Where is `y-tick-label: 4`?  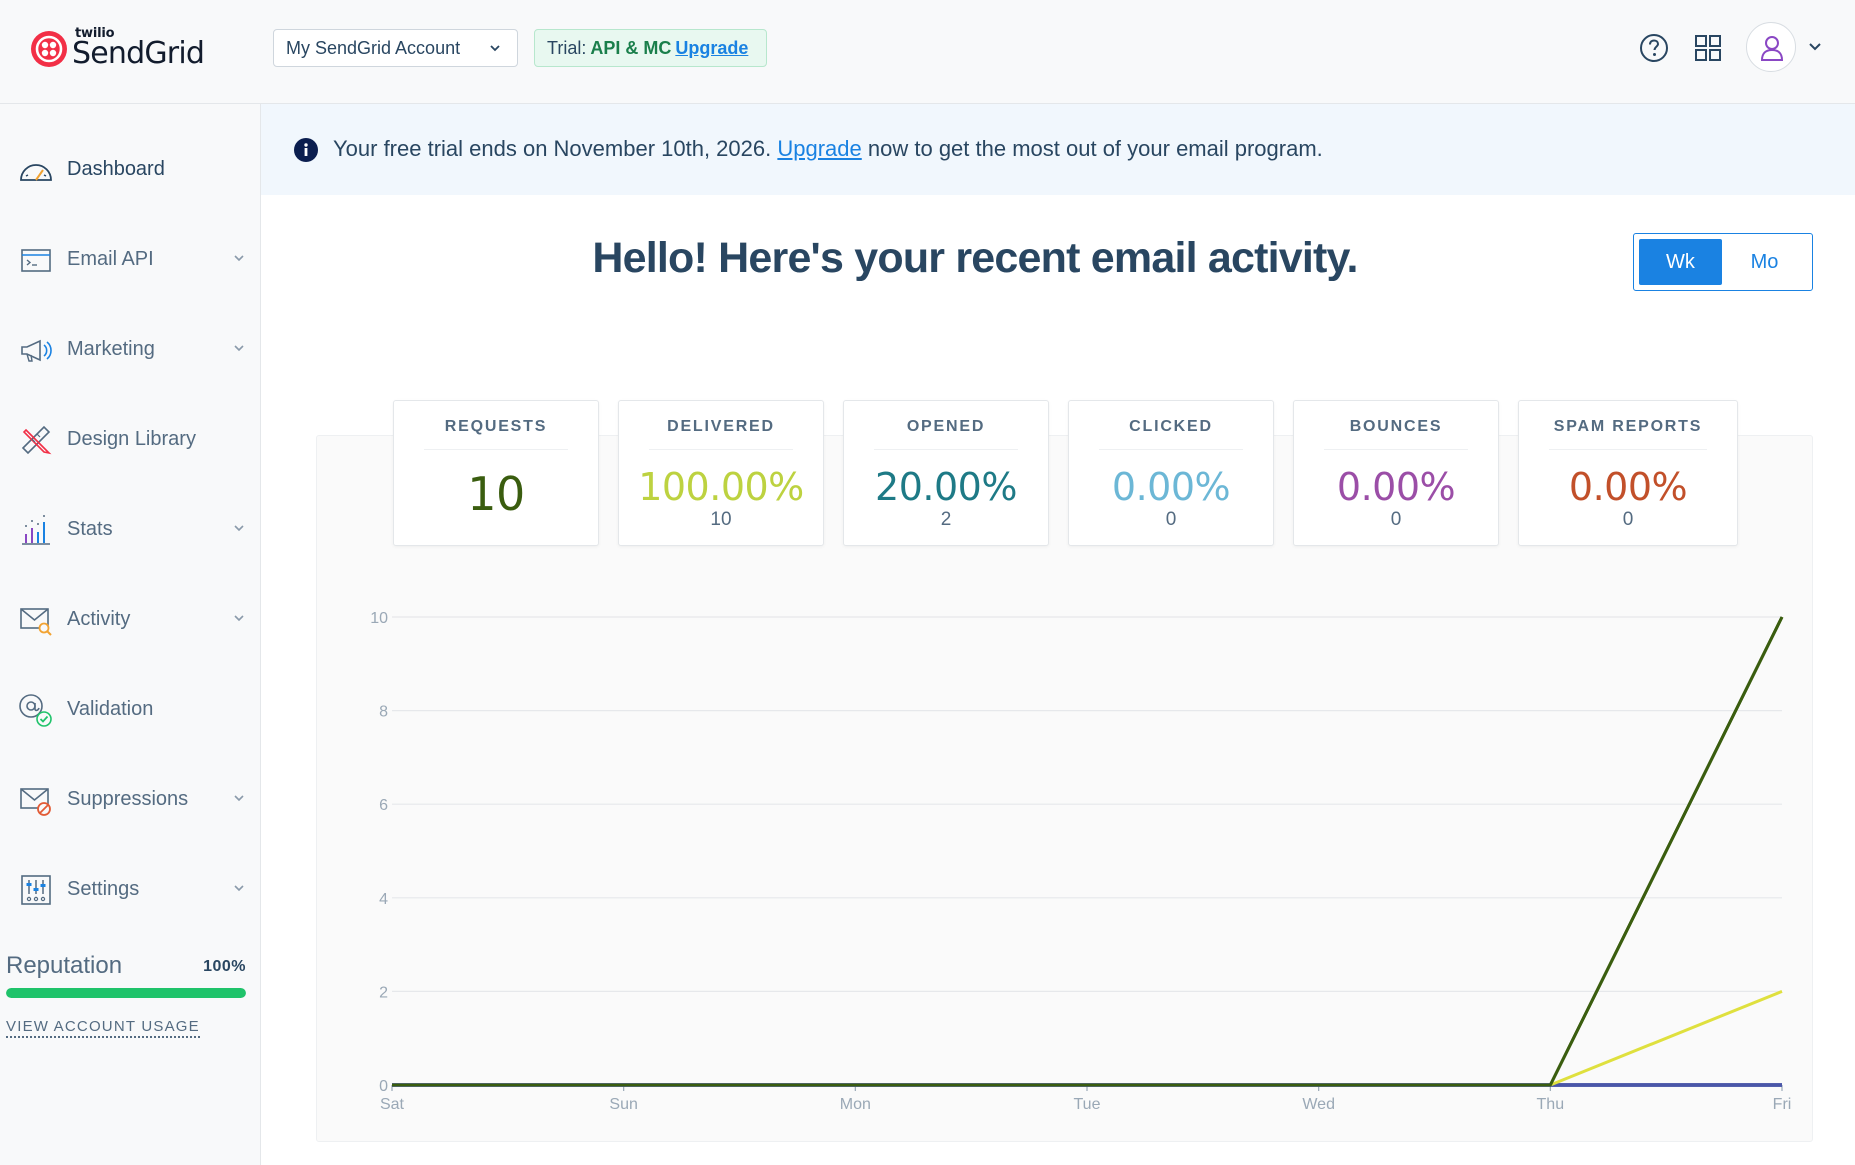
y-tick-label: 4 is located at coordinates (383, 899).